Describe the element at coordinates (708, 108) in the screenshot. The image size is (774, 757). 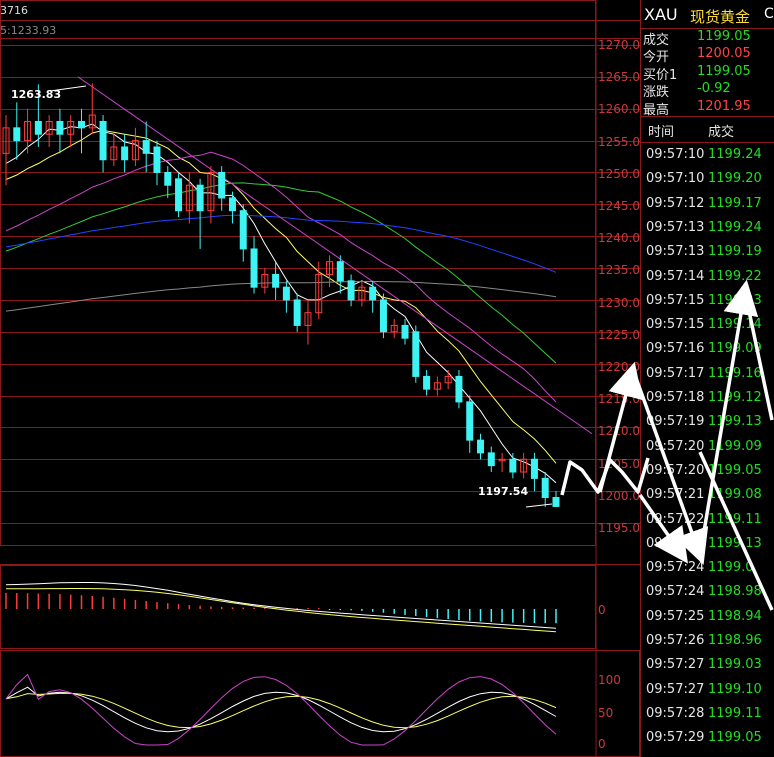
I see `quote-row: 最高 1201.95` at that location.